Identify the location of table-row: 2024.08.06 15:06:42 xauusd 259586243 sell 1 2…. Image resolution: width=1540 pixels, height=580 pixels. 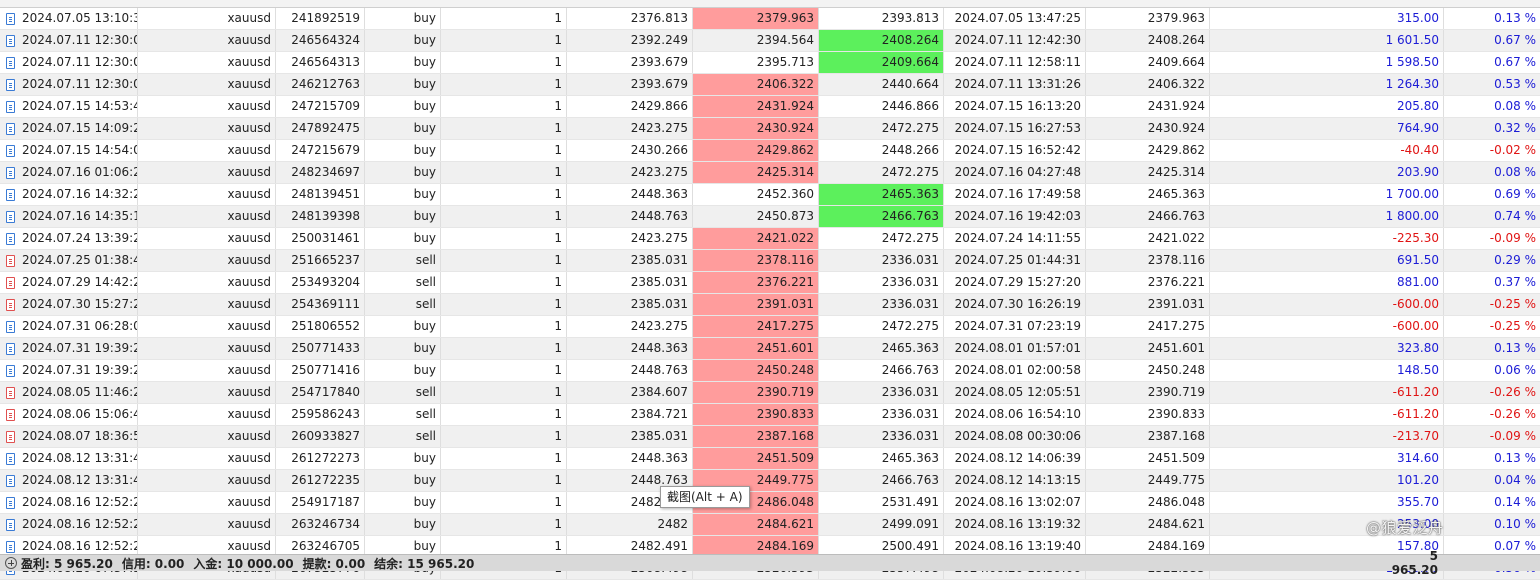
(770, 415).